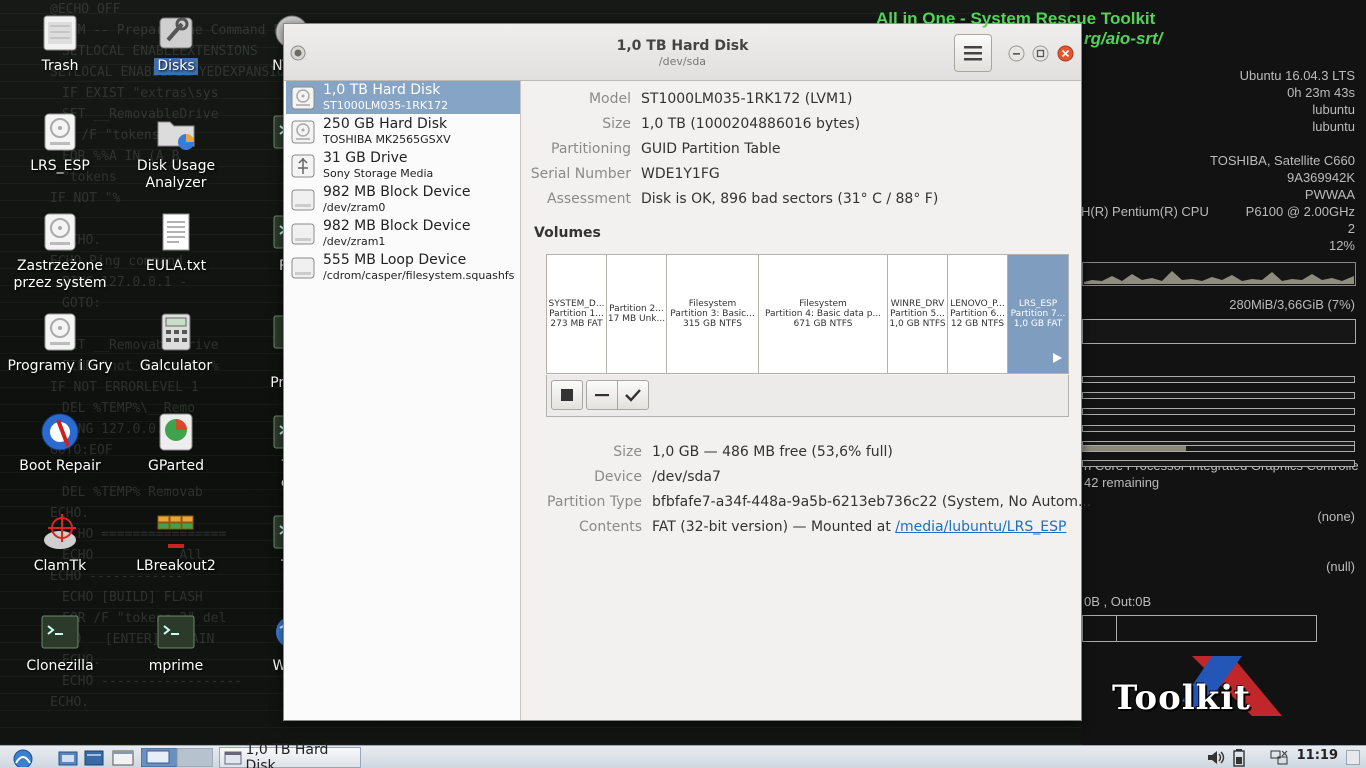 Image resolution: width=1366 pixels, height=768 pixels. I want to click on desktop-icon-gparted: GParted, so click(176, 450).